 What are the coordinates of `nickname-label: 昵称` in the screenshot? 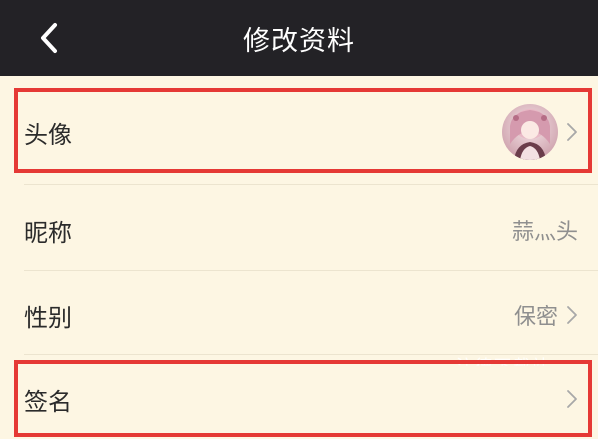 It's located at (48, 232).